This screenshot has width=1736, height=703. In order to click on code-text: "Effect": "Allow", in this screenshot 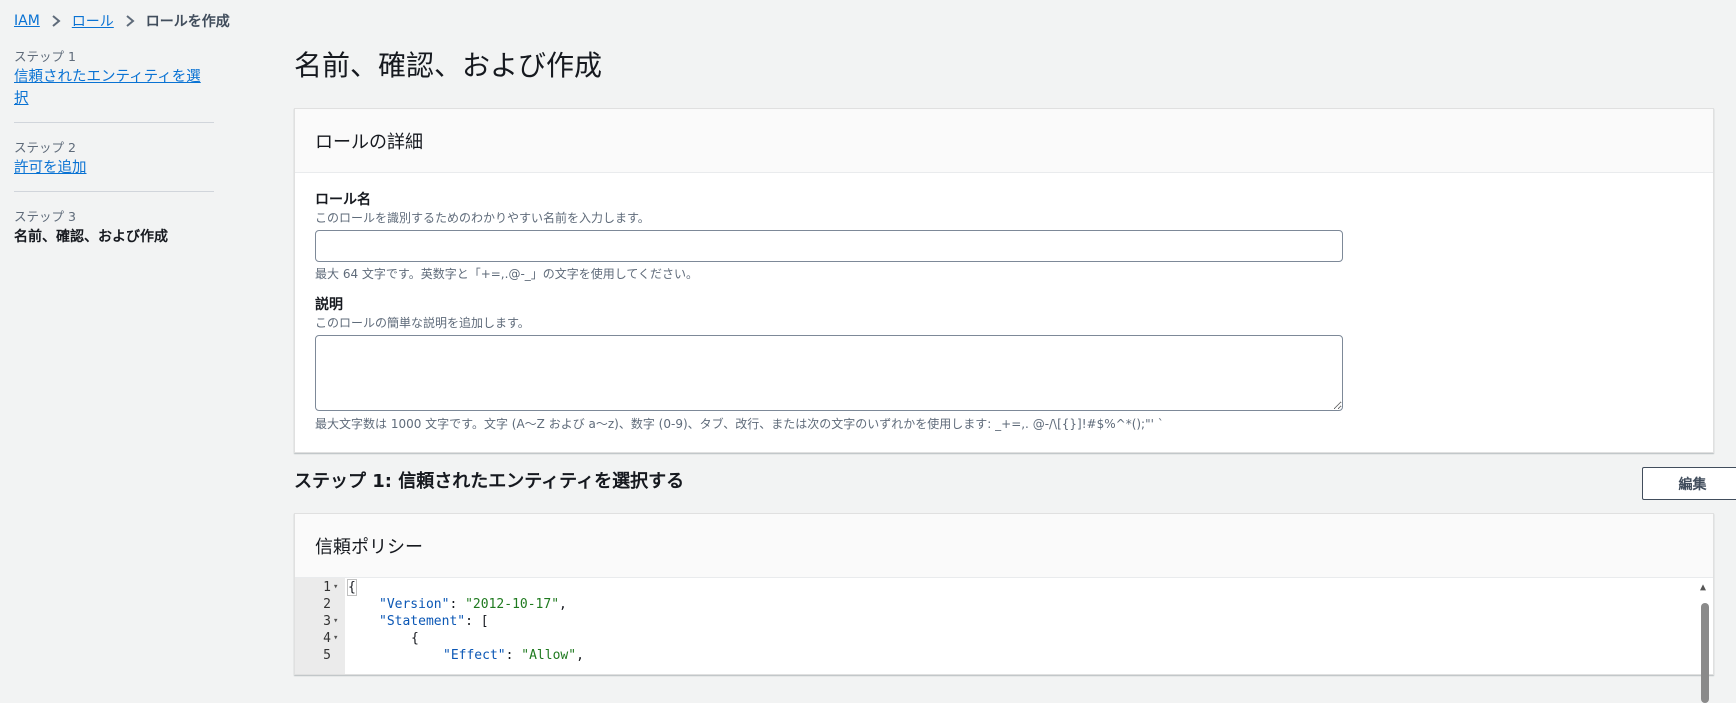, I will do `click(513, 655)`.